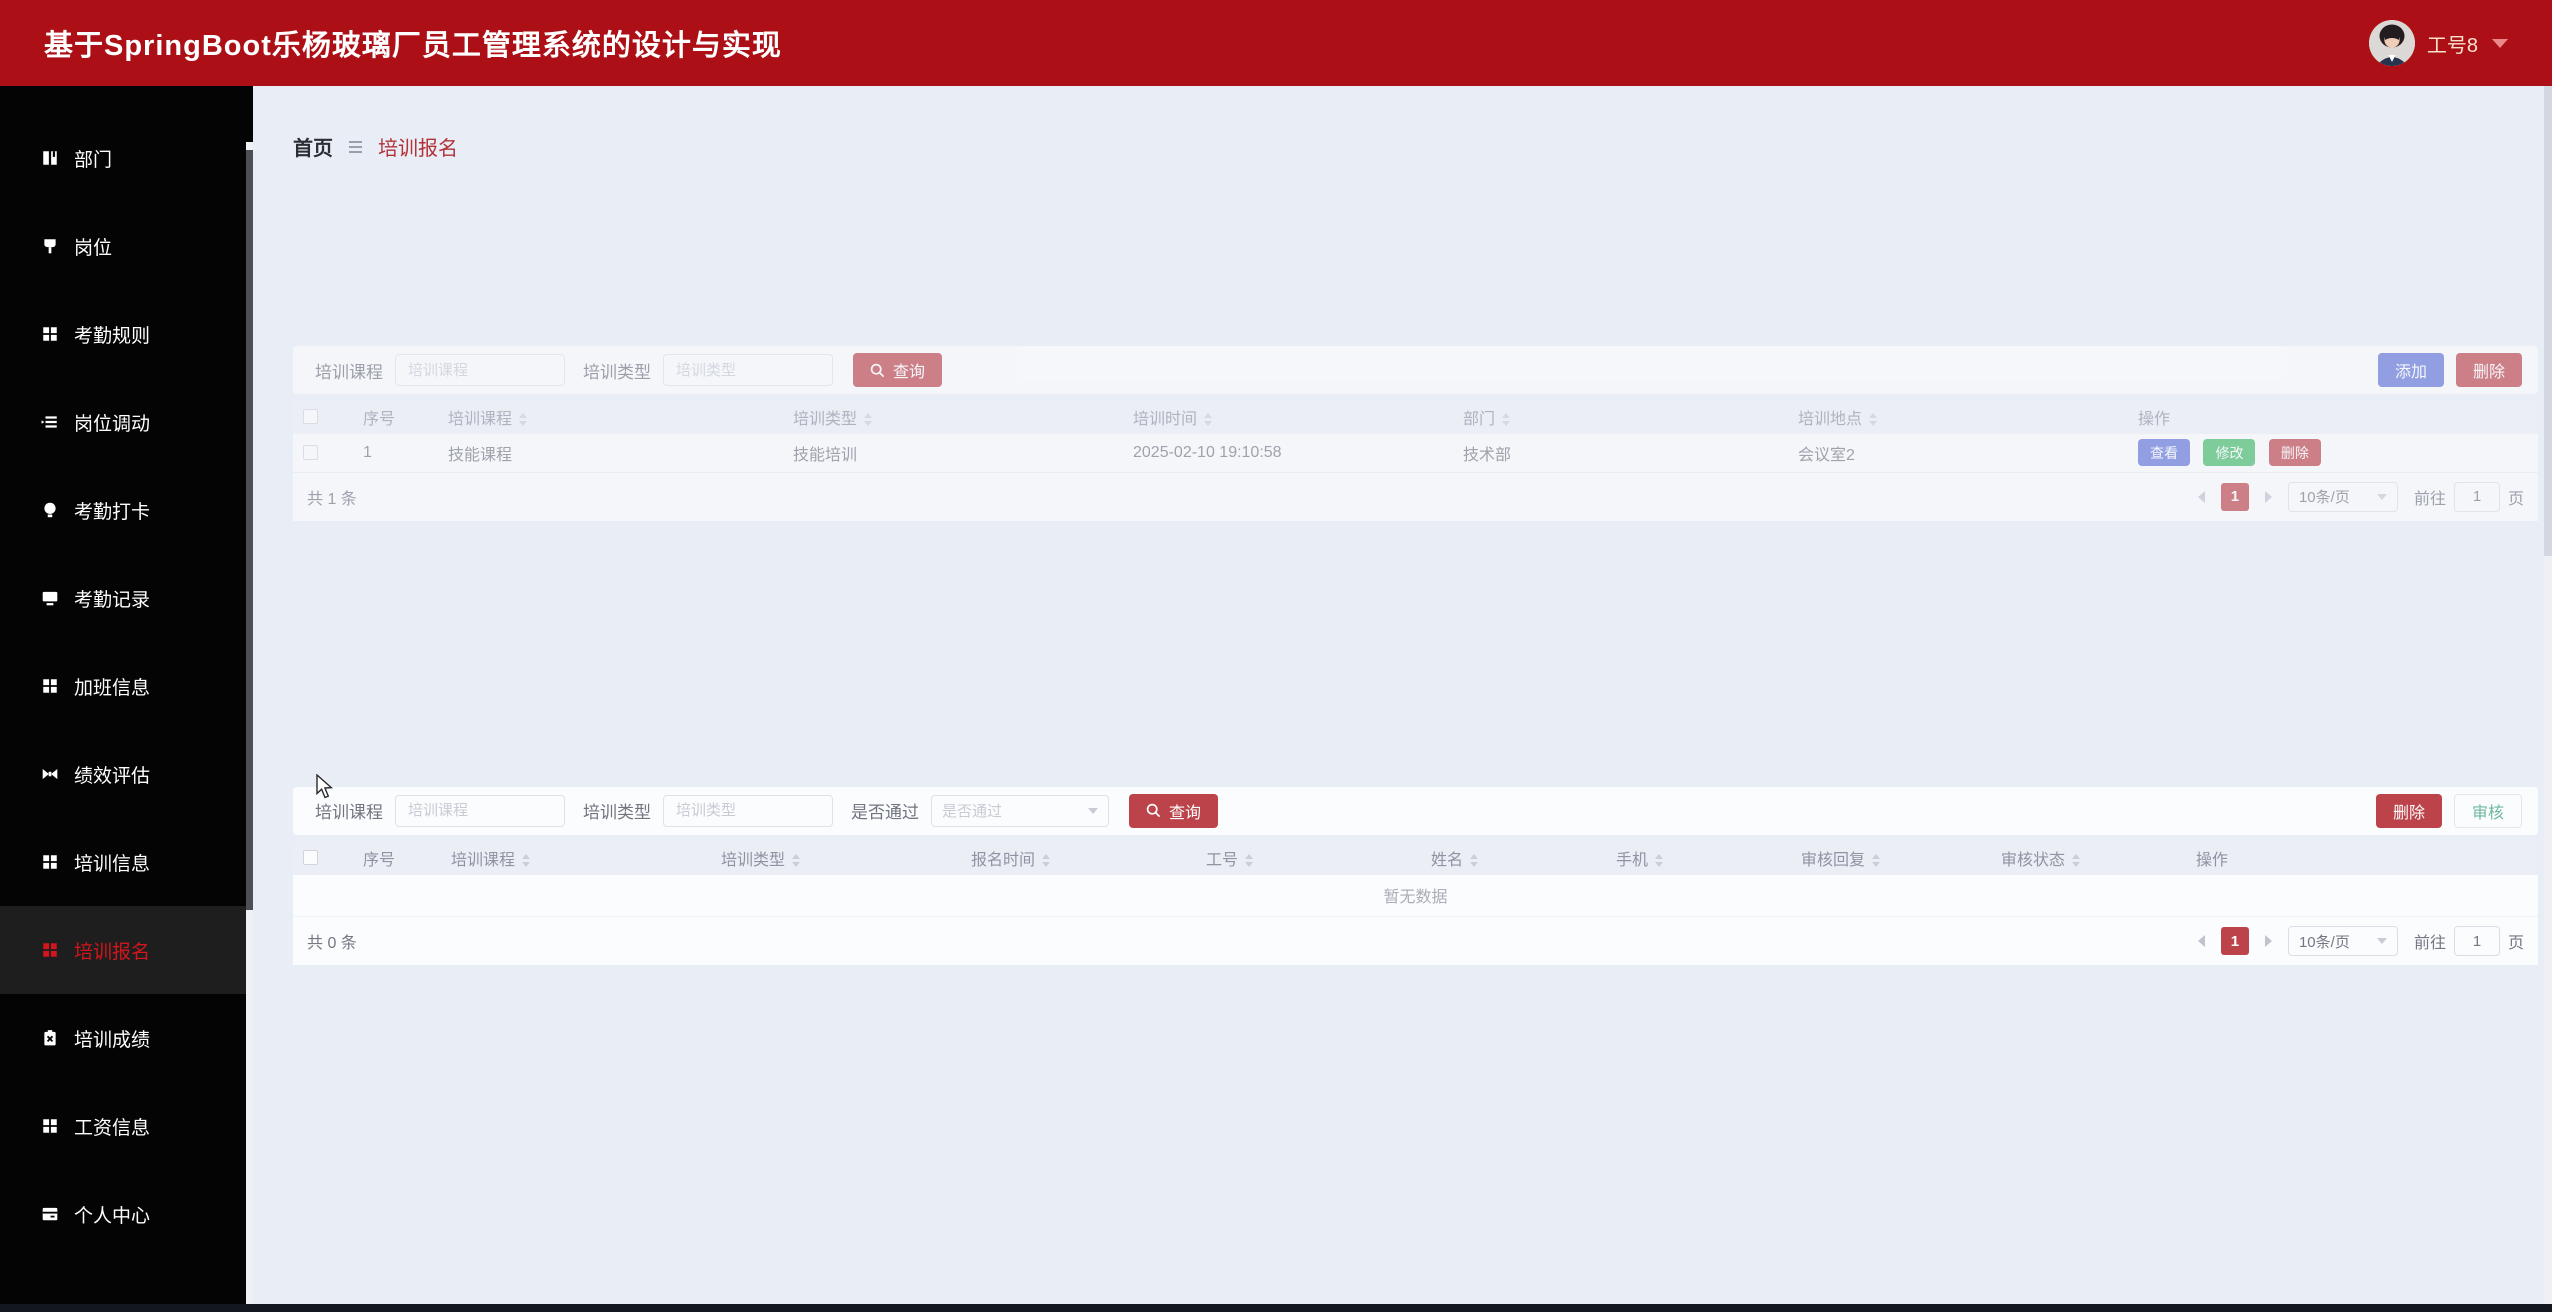 The height and width of the screenshot is (1312, 2552). Describe the element at coordinates (395, 453) in the screenshot. I see `cell-index: 1` at that location.